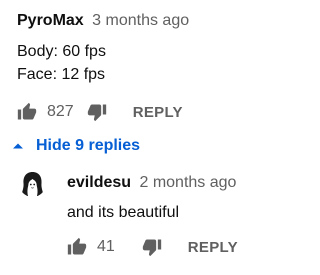 This screenshot has width=320, height=275. What do you see at coordinates (60, 111) in the screenshot?
I see `like-count: 827` at bounding box center [60, 111].